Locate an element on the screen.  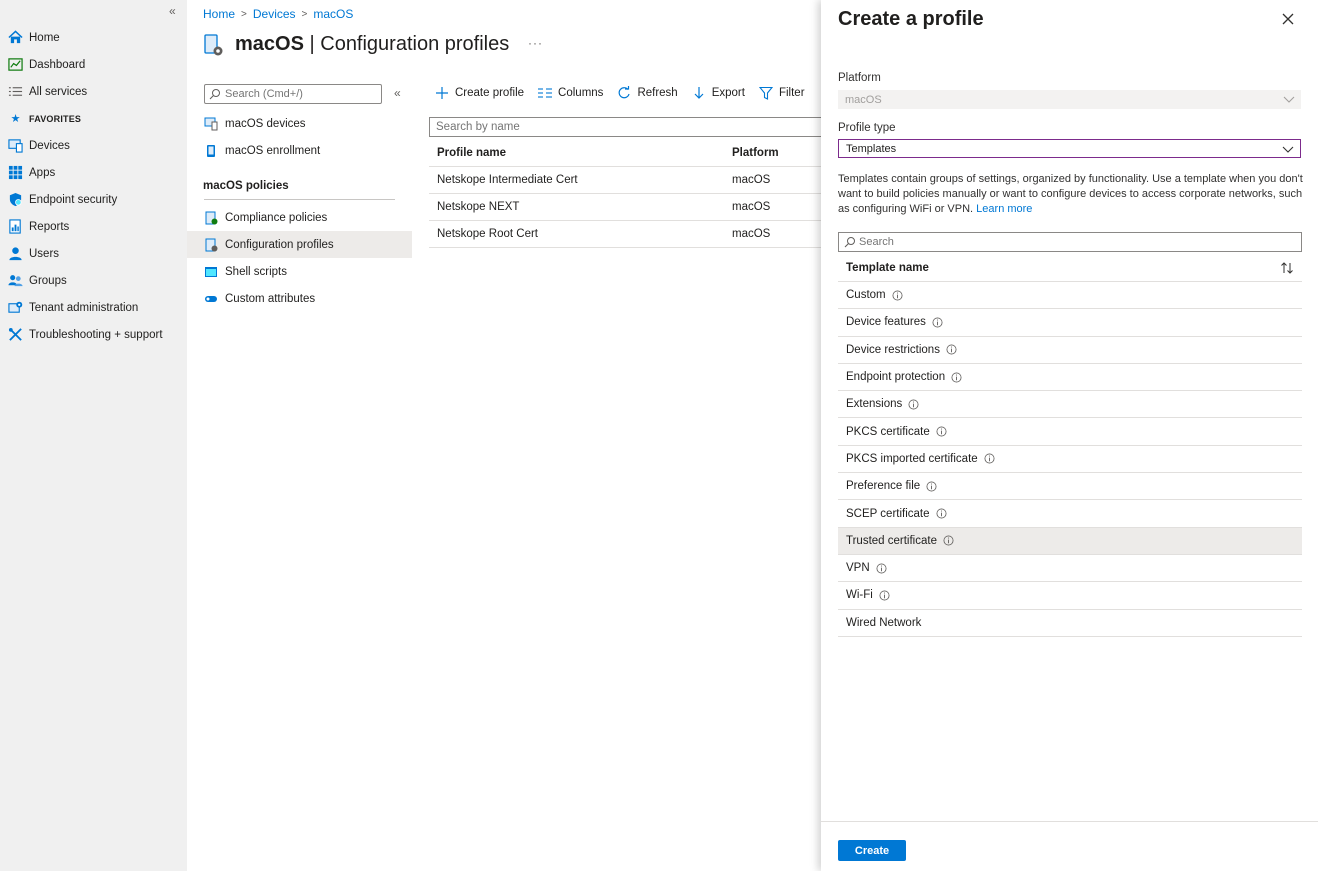
template-row: Wi-Fi is located at coordinates (1070, 596).